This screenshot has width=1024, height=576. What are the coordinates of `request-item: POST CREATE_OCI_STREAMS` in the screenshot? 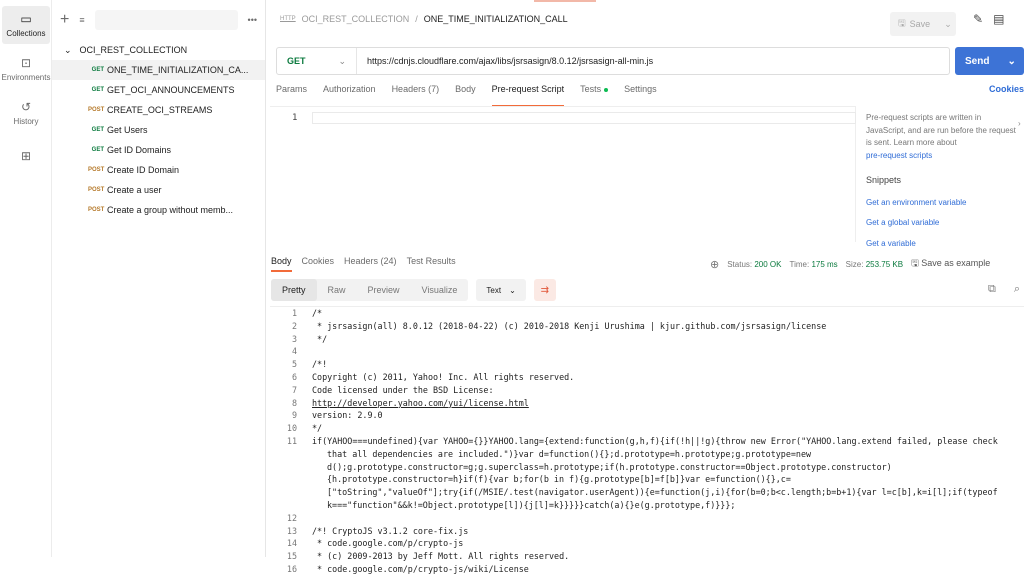 It's located at (158, 110).